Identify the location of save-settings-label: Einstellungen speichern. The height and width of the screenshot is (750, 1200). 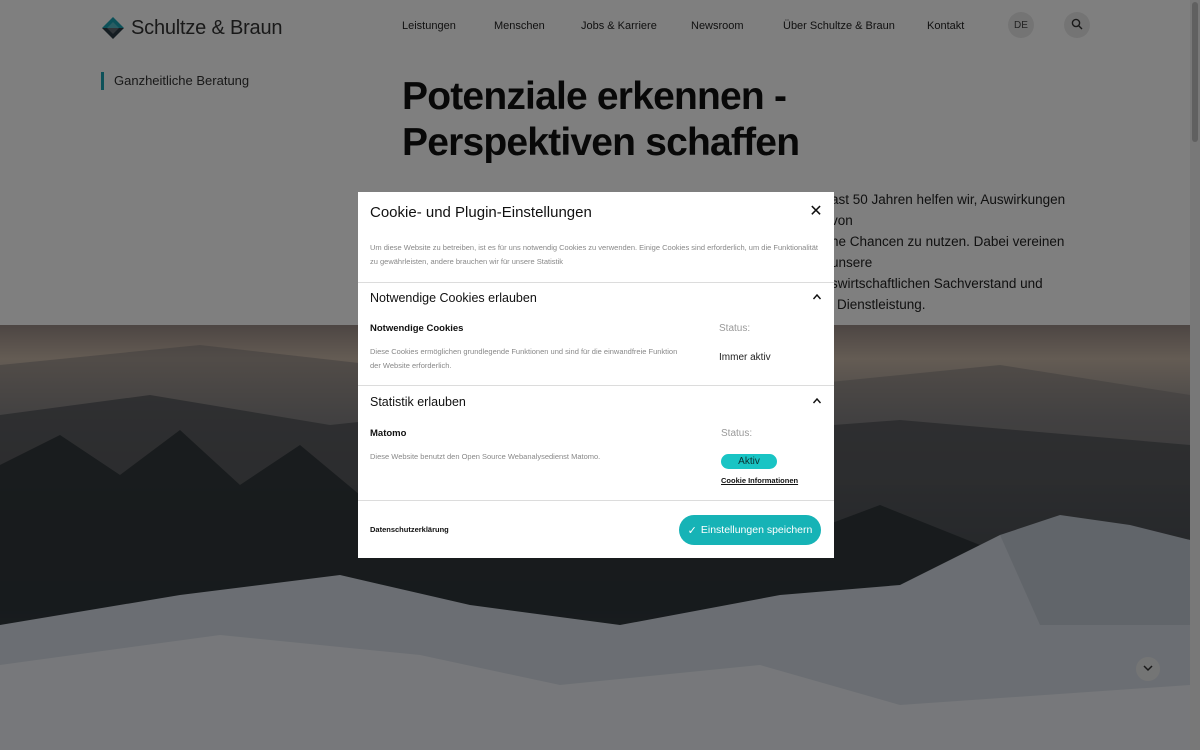
(756, 530).